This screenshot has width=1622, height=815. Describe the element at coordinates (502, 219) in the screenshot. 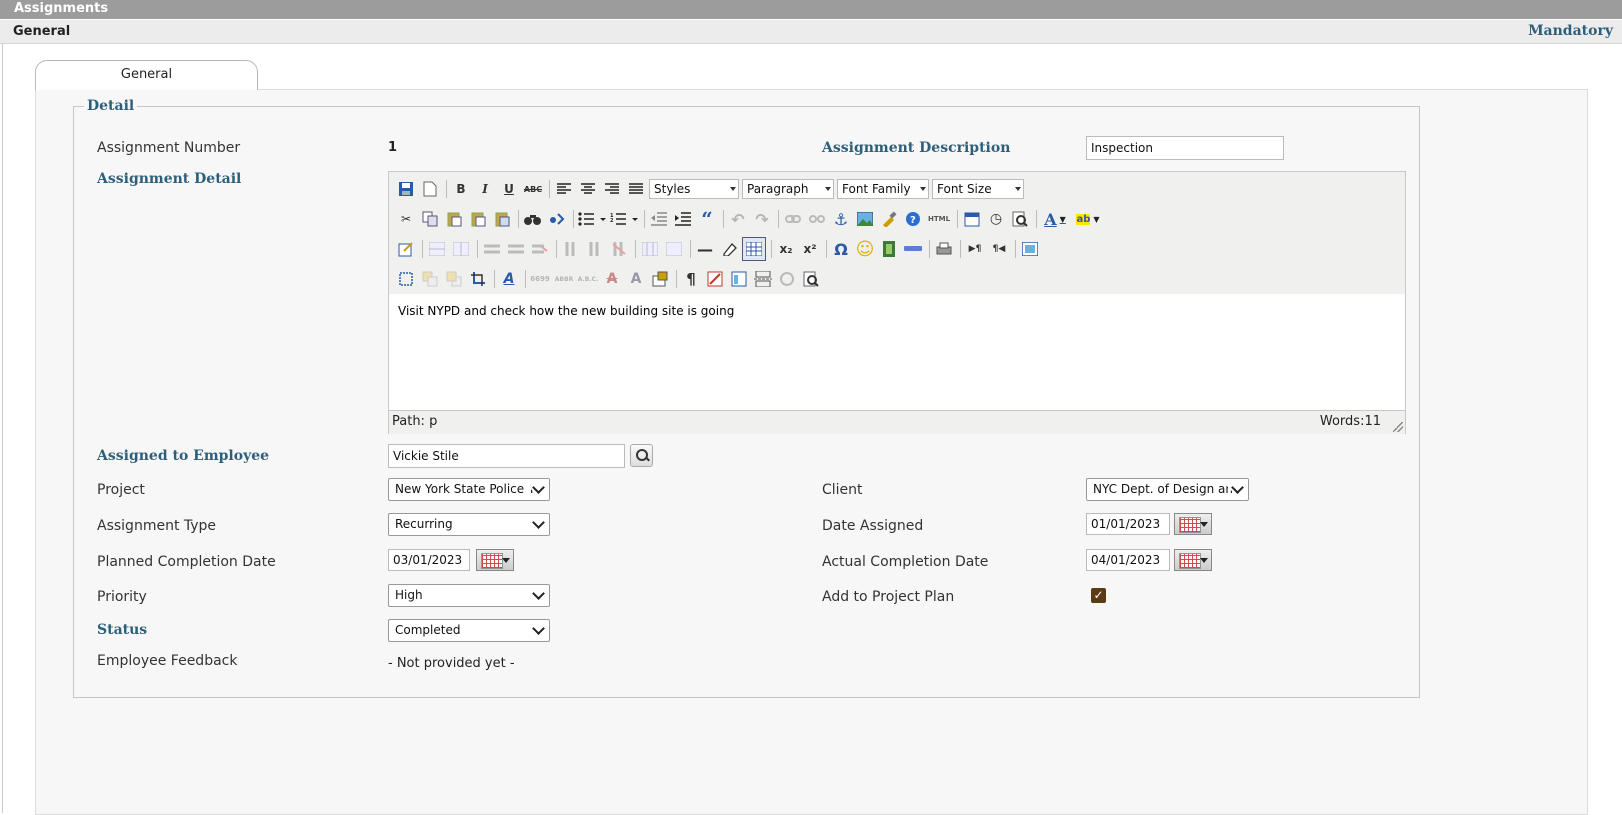

I see `paste-word-icon` at that location.